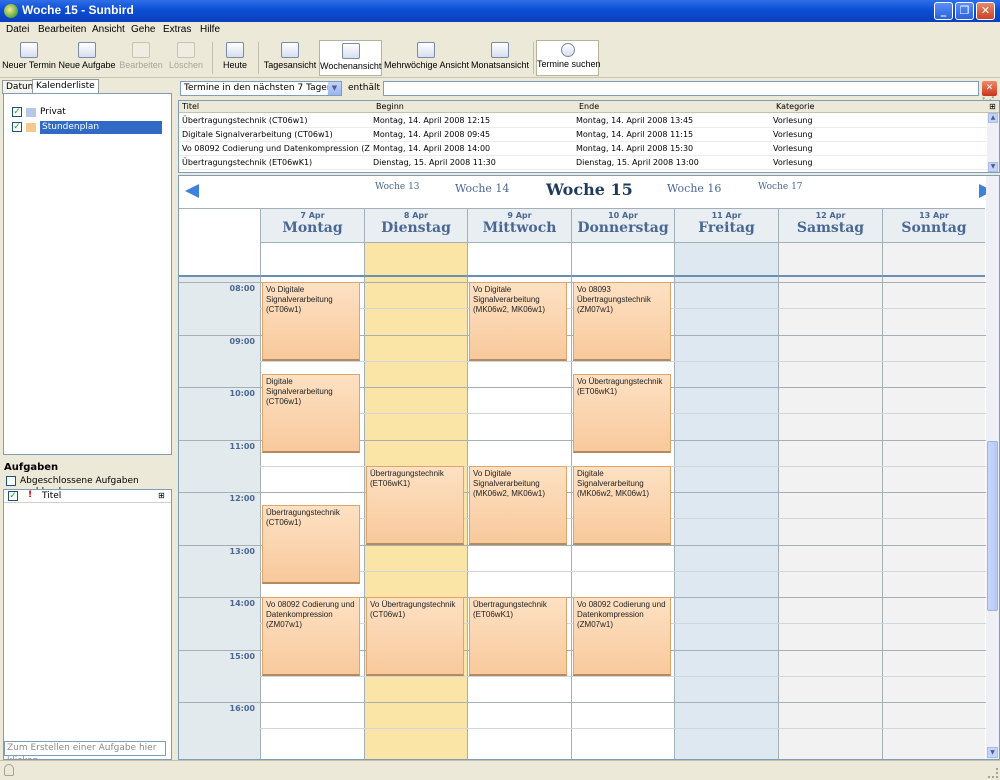 The image size is (1000, 780). I want to click on new-task-field: Zum Erstellen einer Aufgabe hier klicken, so click(85, 753).